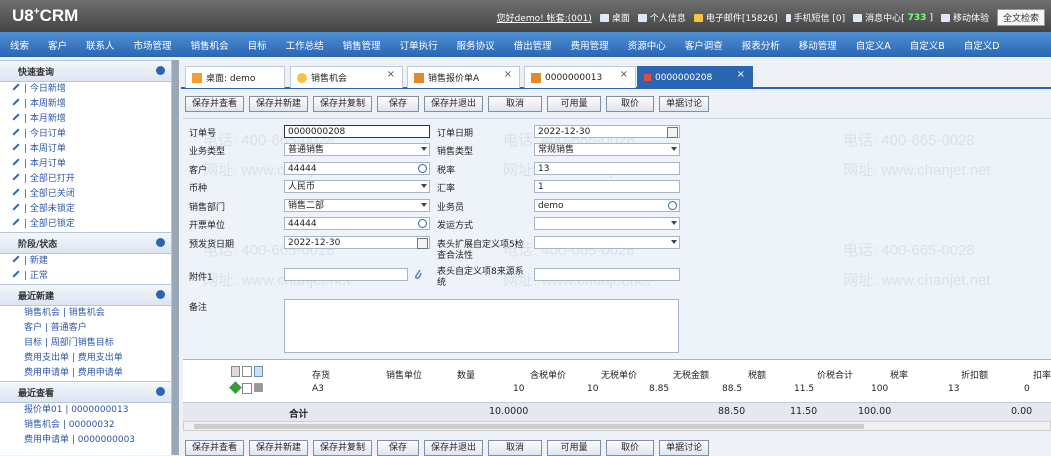  I want to click on grid-hscroll, so click(617, 426).